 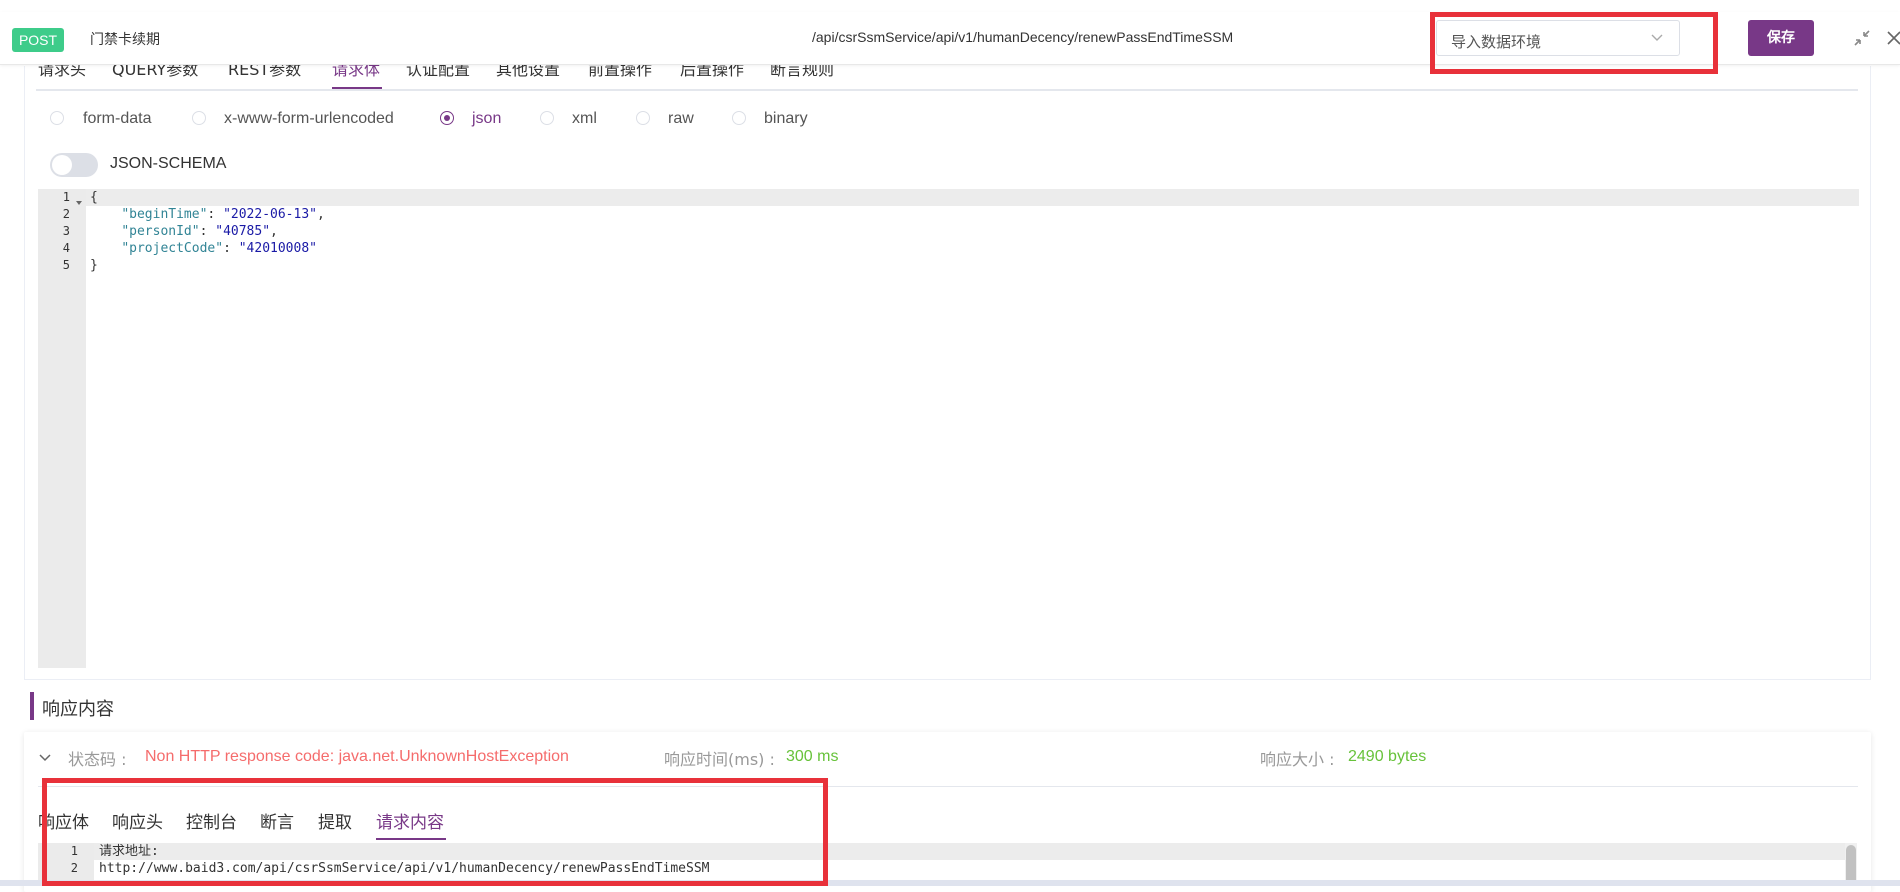 What do you see at coordinates (219, 248) in the screenshot?
I see `code-line-4: "projectCode": "42010008"` at bounding box center [219, 248].